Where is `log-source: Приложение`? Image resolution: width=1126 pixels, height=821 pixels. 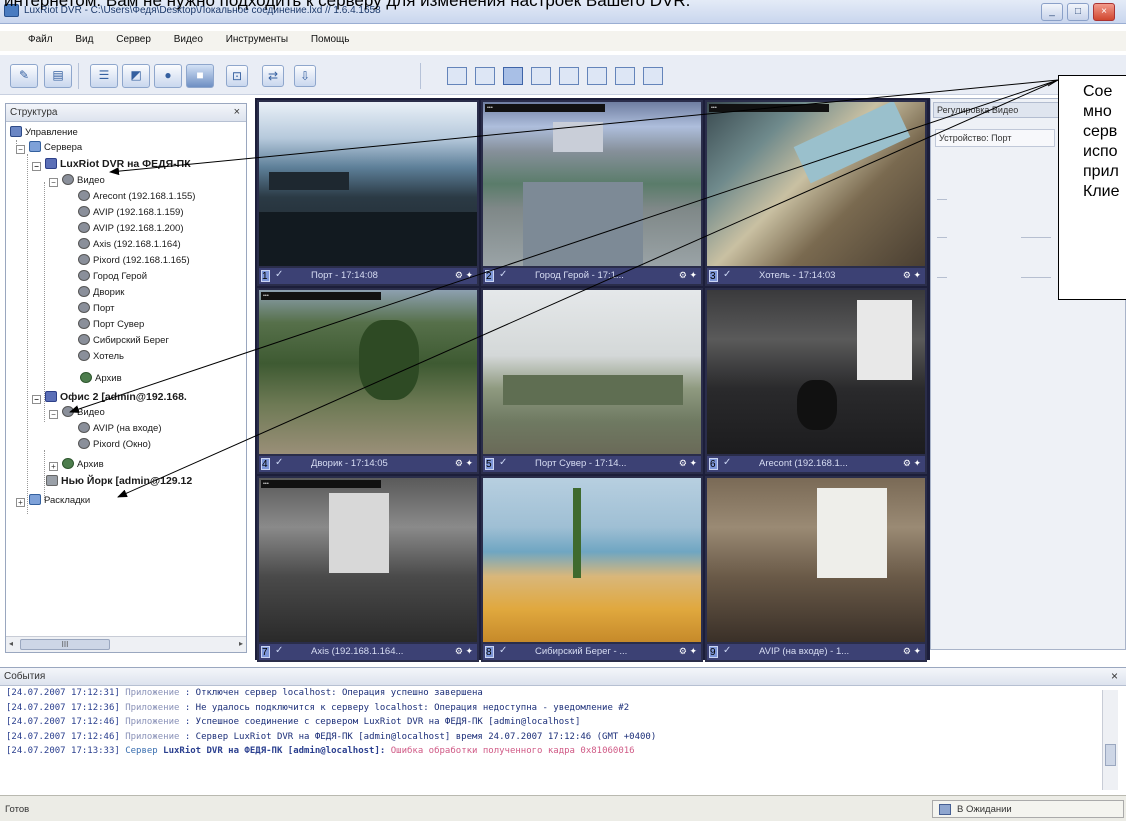 log-source: Приложение is located at coordinates (152, 722).